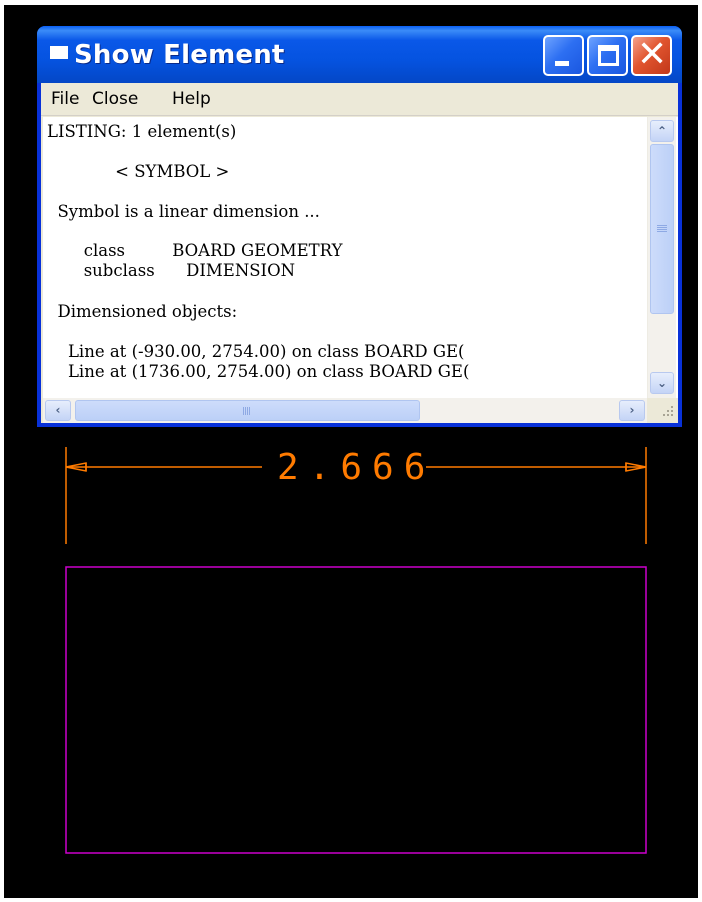 Image resolution: width=702 pixels, height=902 pixels. I want to click on listing-line: Dimensioned objects:, so click(142, 311).